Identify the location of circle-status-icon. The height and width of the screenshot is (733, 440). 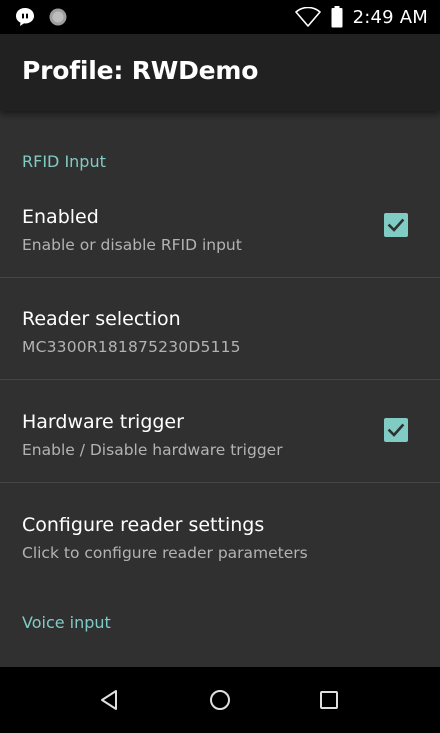
(58, 17).